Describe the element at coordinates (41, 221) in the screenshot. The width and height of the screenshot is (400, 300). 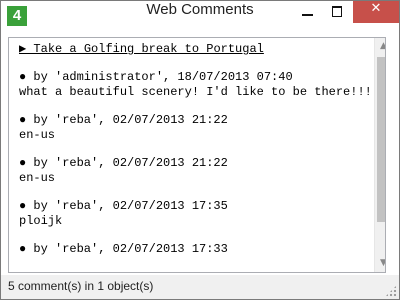
I see `comment-body: ploijk` at that location.